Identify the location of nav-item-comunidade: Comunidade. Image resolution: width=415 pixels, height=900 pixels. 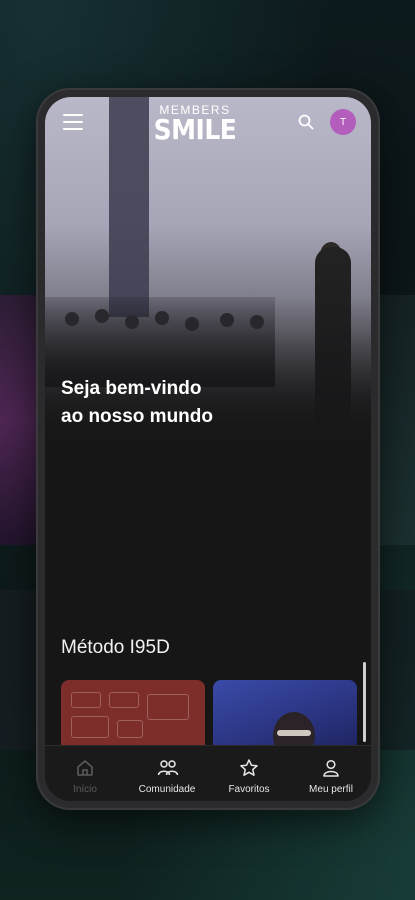
(167, 773).